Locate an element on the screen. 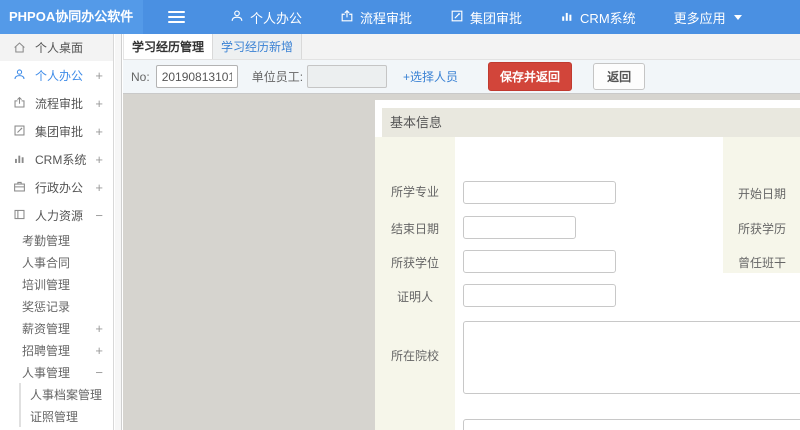 Image resolution: width=800 pixels, height=430 pixels. field-label-end-date: 结束日期 is located at coordinates (414, 229).